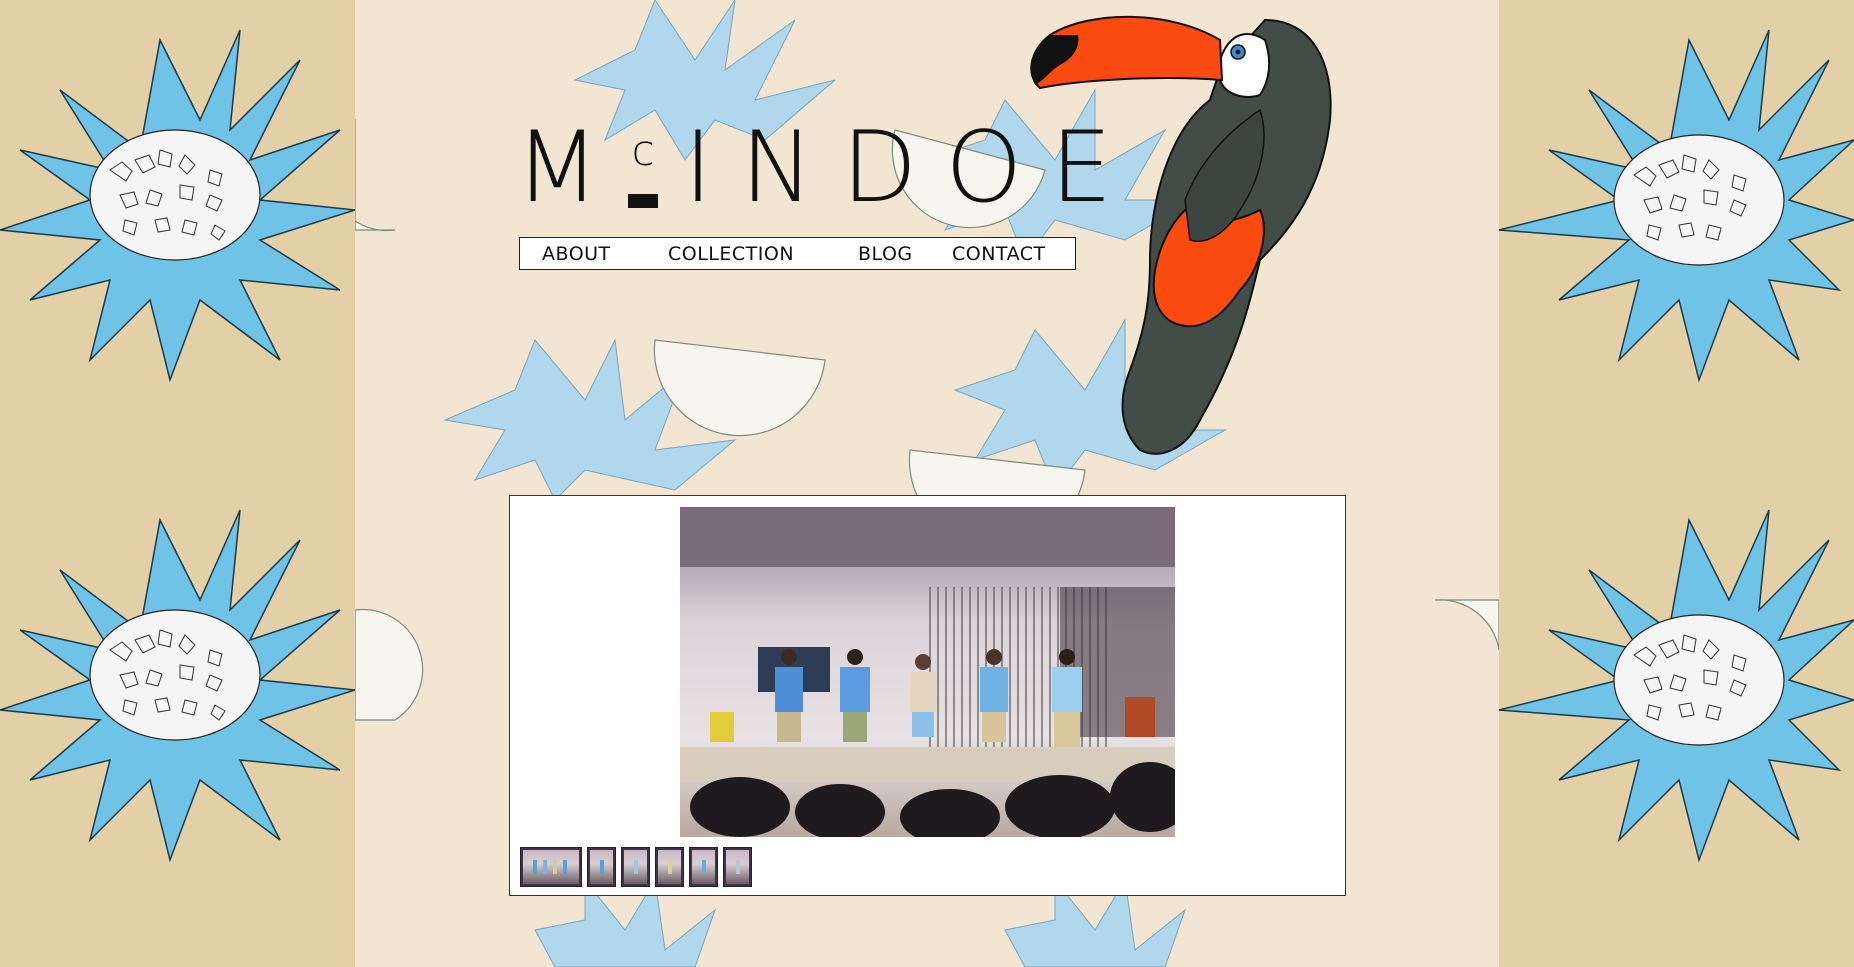 The image size is (1854, 967). I want to click on logo-superscript: c, so click(644, 168).